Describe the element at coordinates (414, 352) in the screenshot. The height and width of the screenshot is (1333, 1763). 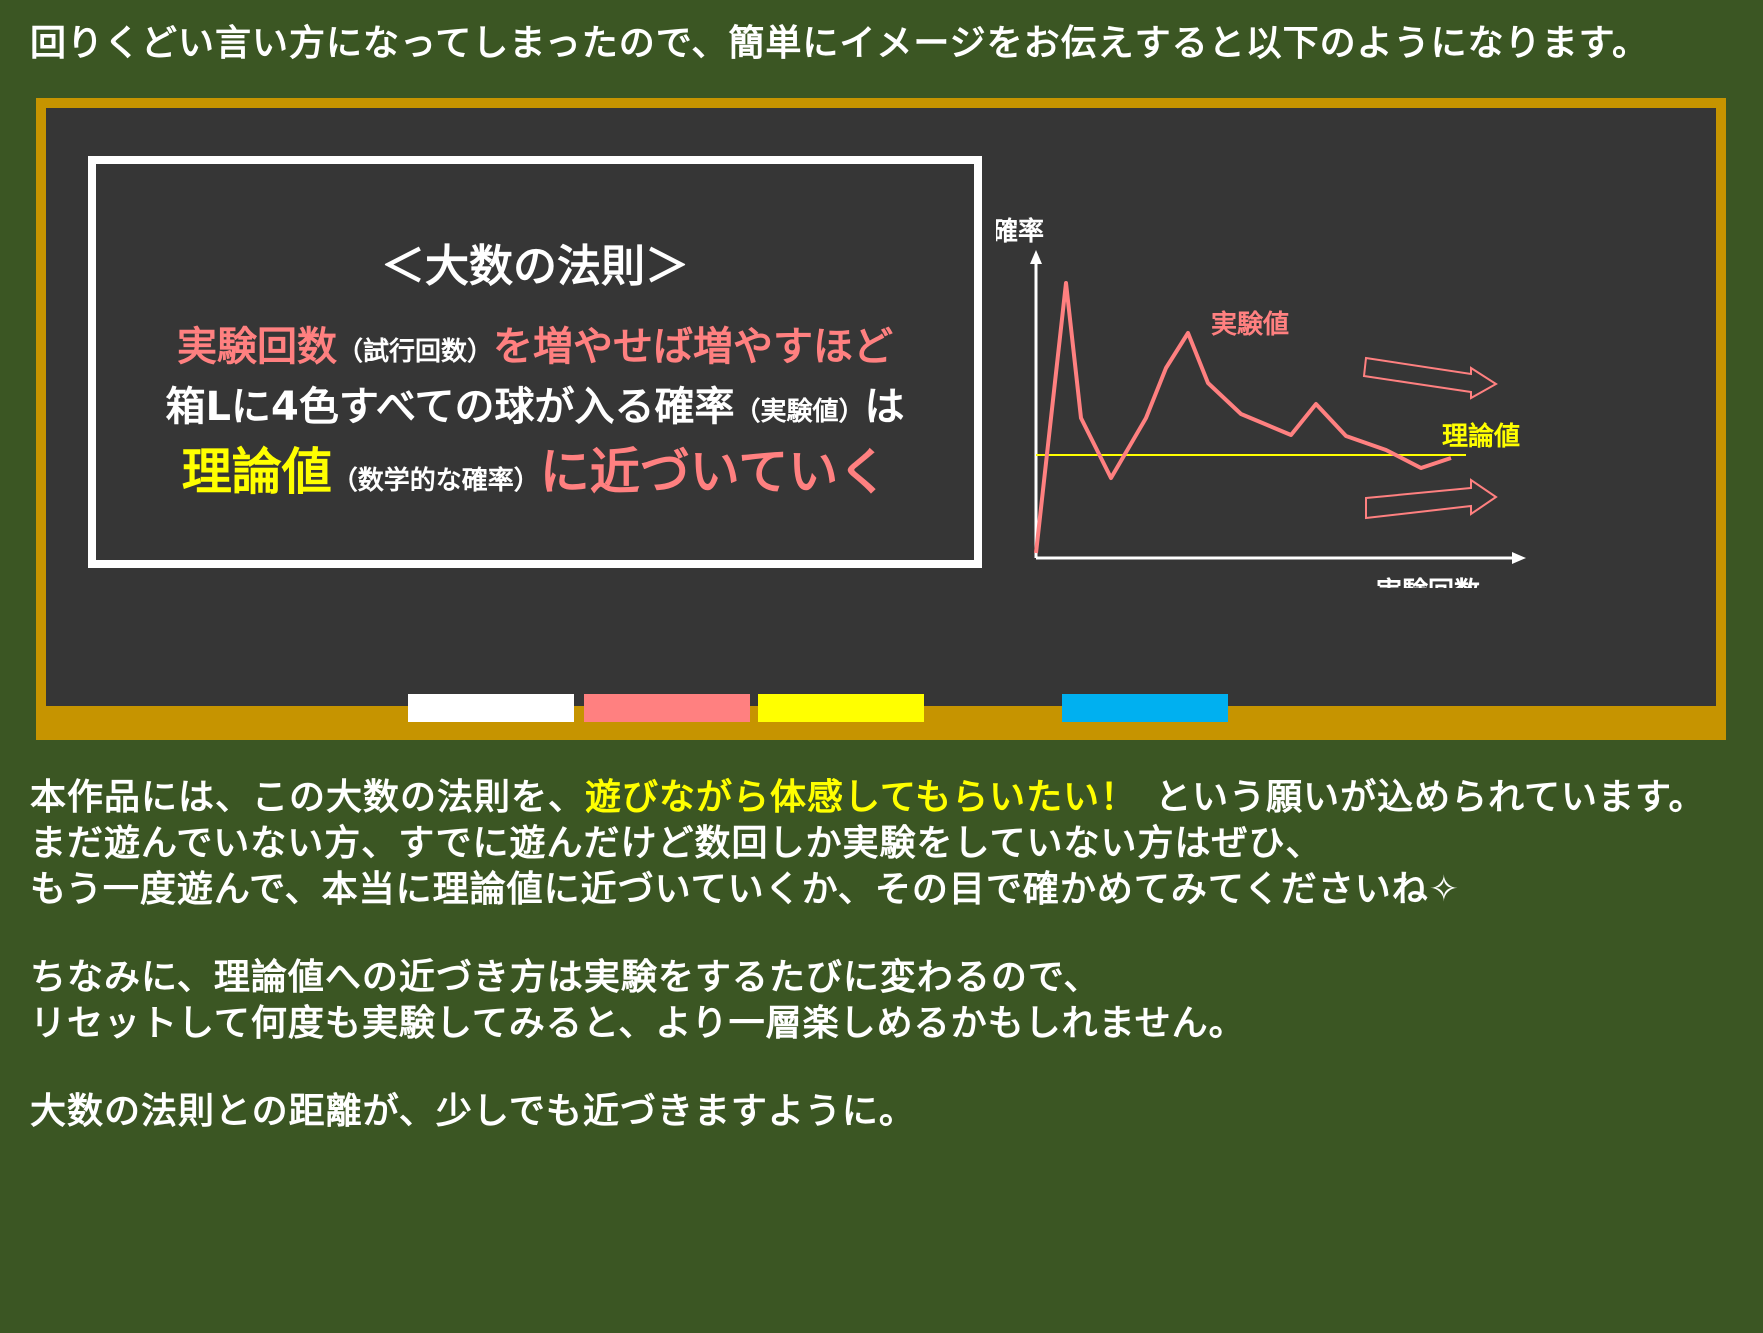
I see `law-line-1-part-2: （試行回数）` at that location.